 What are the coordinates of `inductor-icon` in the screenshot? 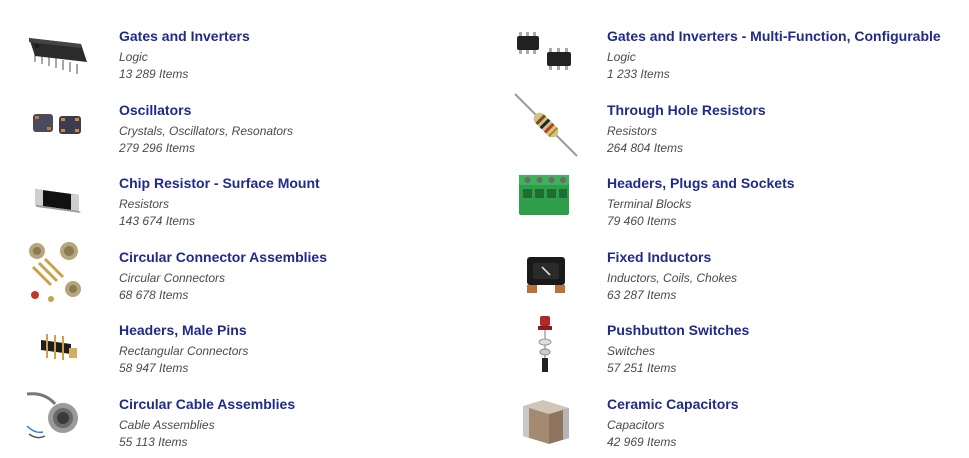 It's located at (546, 272).